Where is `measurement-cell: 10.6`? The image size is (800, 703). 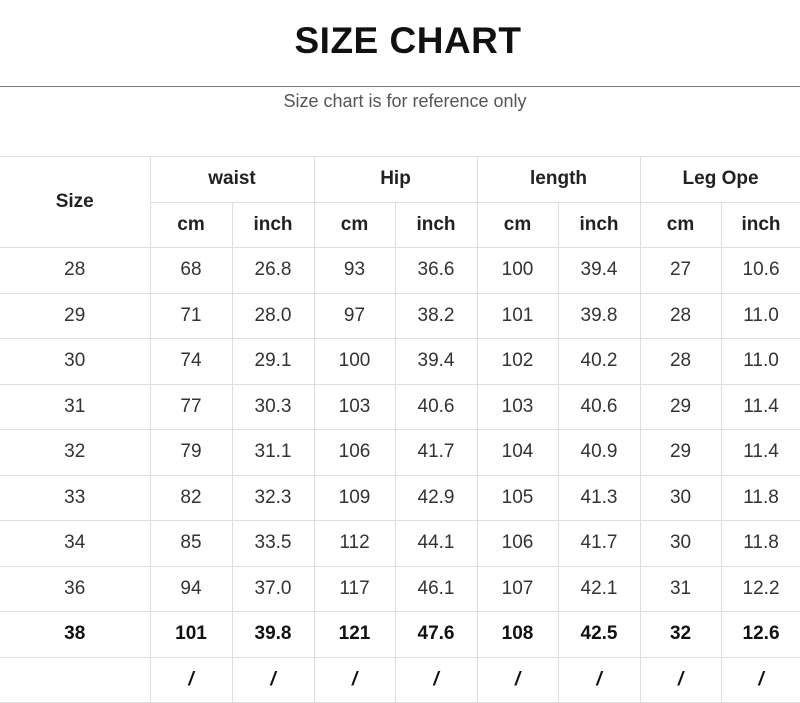
measurement-cell: 10.6 is located at coordinates (760, 270).